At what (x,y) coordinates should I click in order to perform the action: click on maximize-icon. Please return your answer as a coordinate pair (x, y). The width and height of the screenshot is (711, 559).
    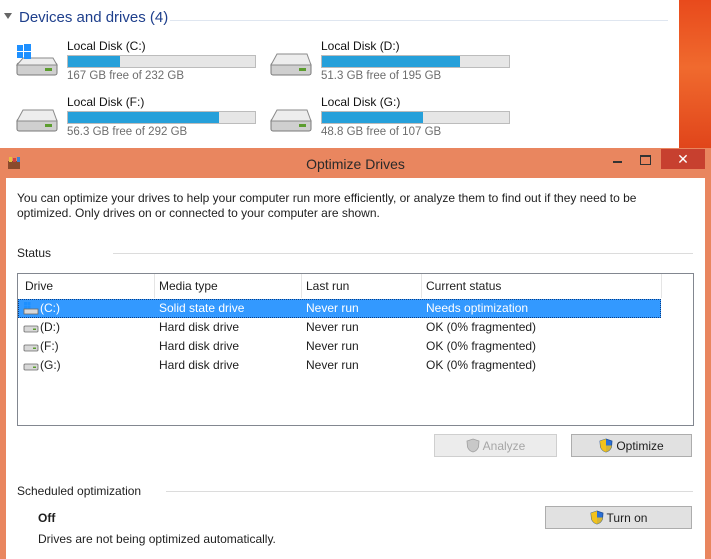
    Looking at the image, I should click on (645, 160).